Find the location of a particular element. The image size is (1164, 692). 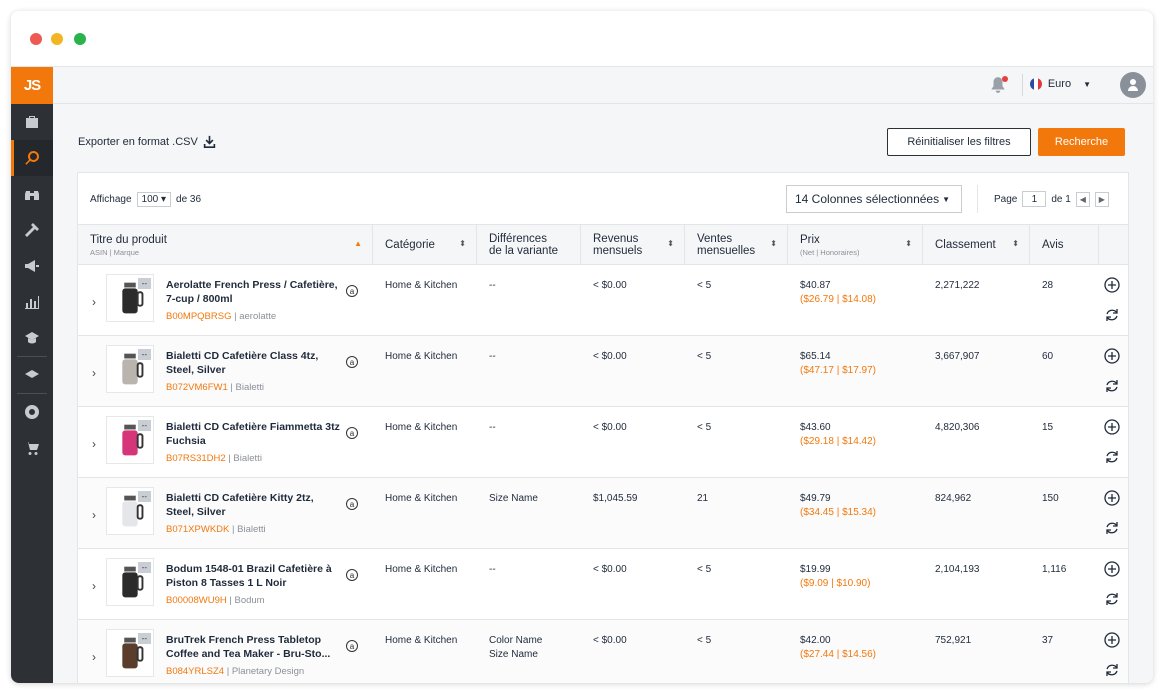

close-window-button is located at coordinates (36, 39).